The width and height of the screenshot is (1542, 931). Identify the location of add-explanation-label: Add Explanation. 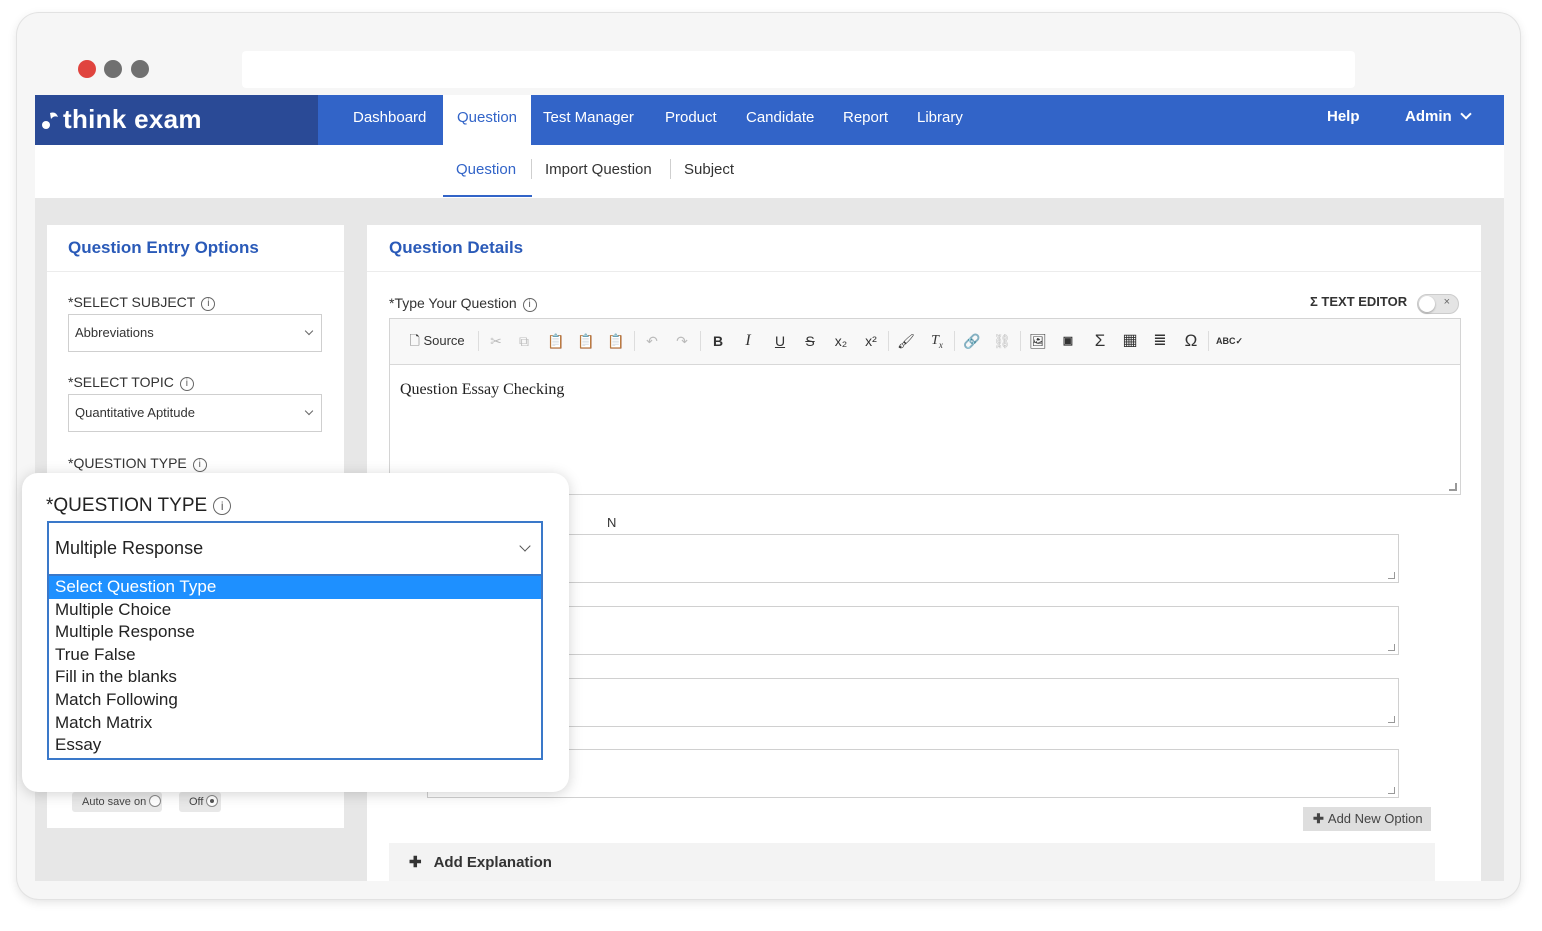
(492, 862).